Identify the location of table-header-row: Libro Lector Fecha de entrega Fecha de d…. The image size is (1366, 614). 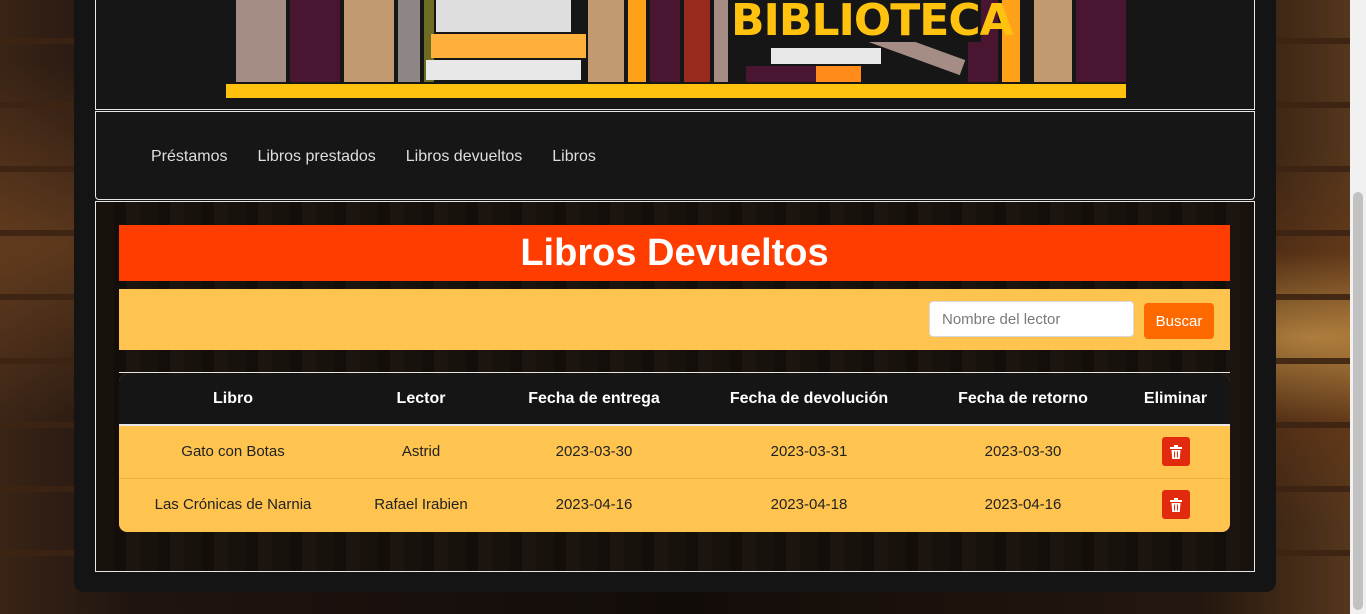
(674, 400).